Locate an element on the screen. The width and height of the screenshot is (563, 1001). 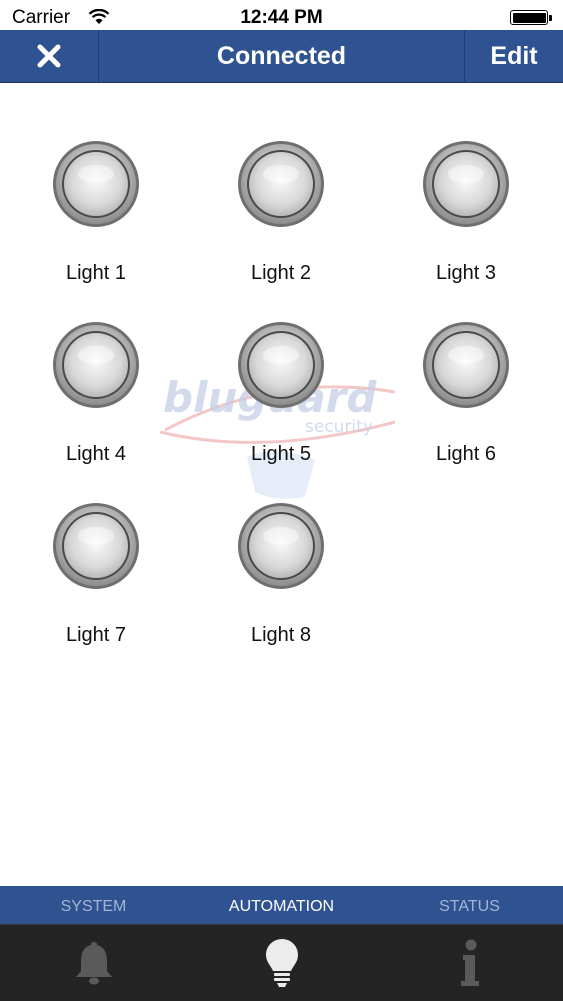
bell-icon is located at coordinates (93, 963).